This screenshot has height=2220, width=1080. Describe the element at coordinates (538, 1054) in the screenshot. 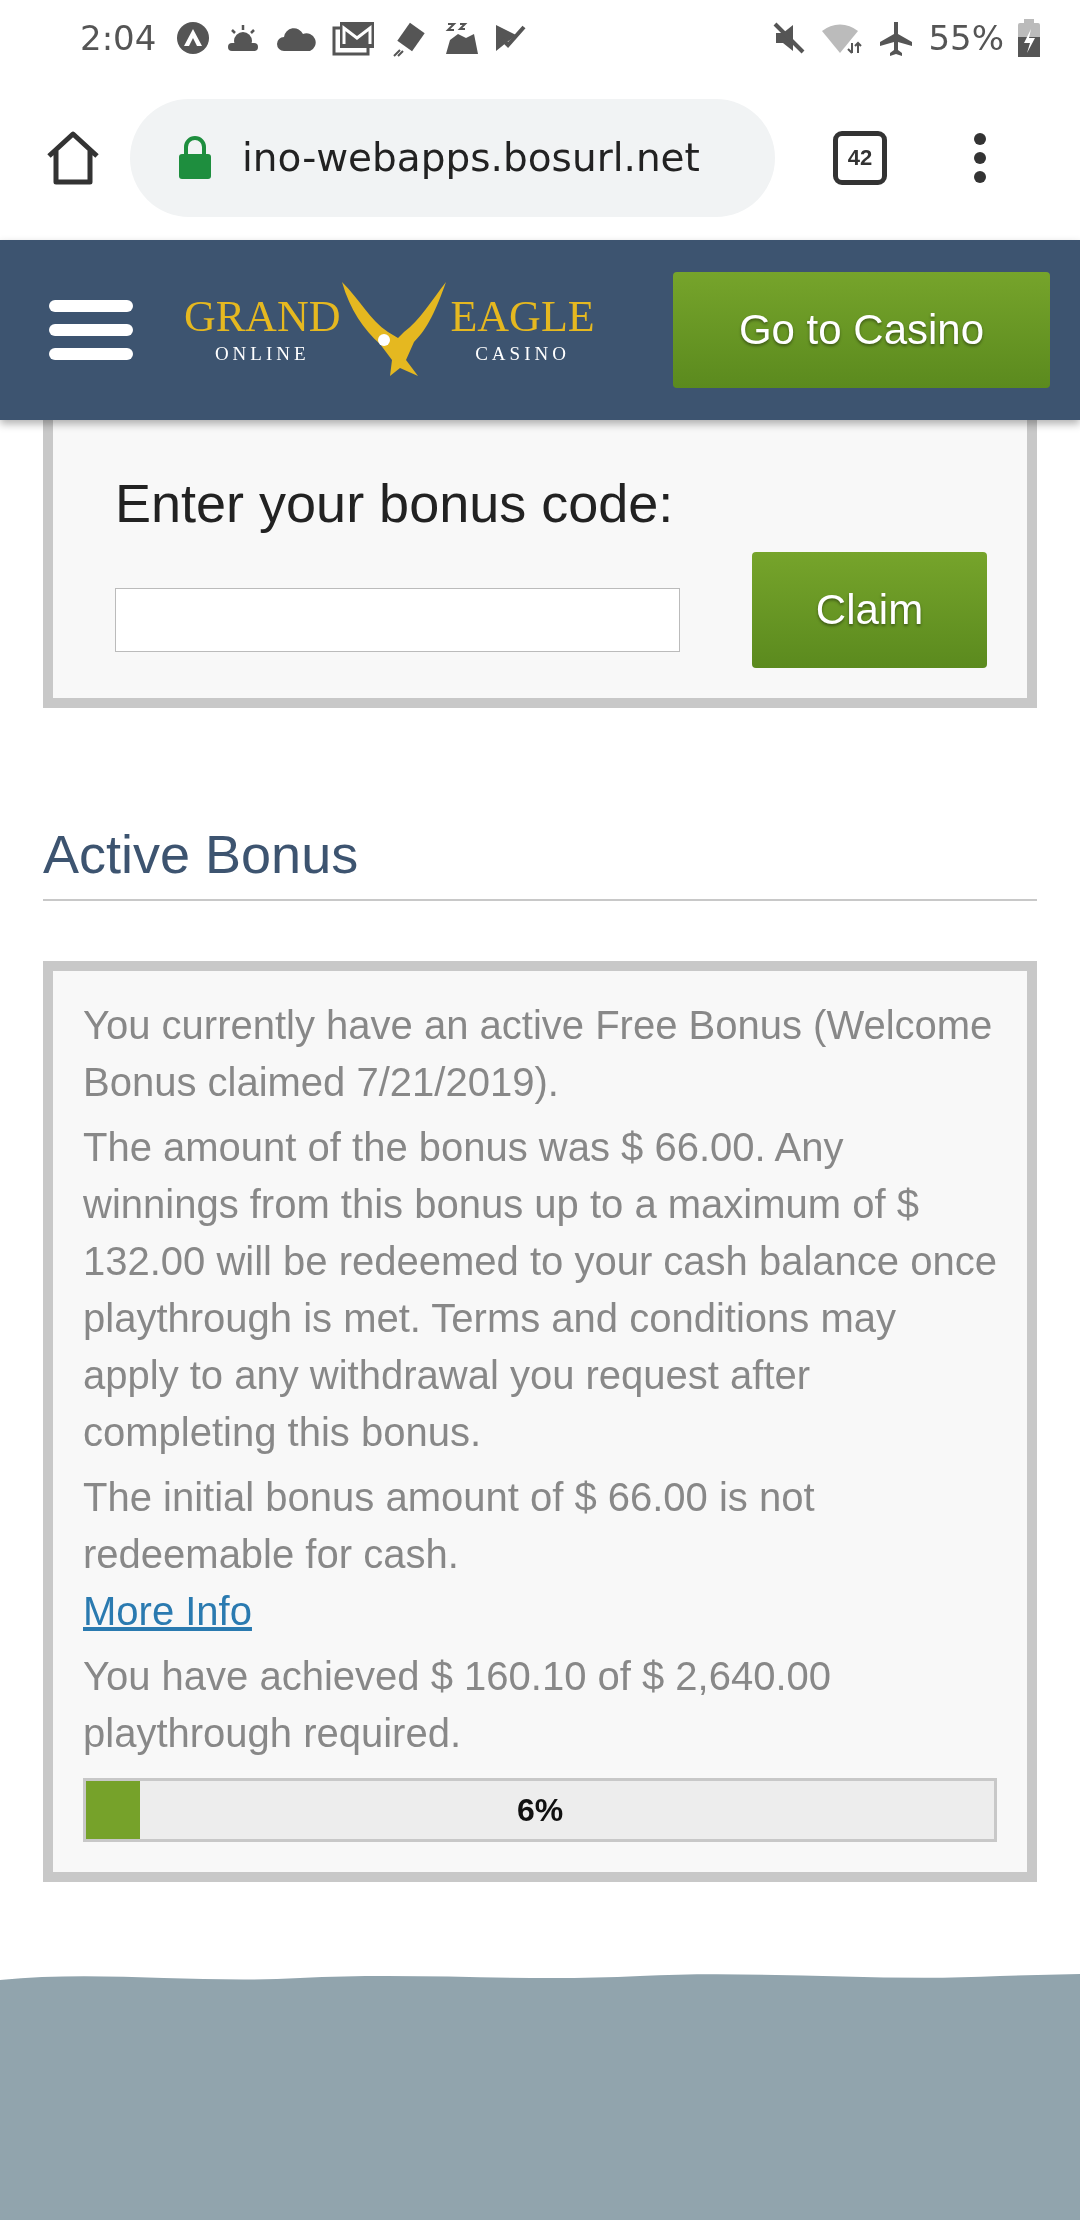

I see `bonus-text: You currently have an active Free Bonus (Welcome Bonus claimed 7/21/2019).` at that location.